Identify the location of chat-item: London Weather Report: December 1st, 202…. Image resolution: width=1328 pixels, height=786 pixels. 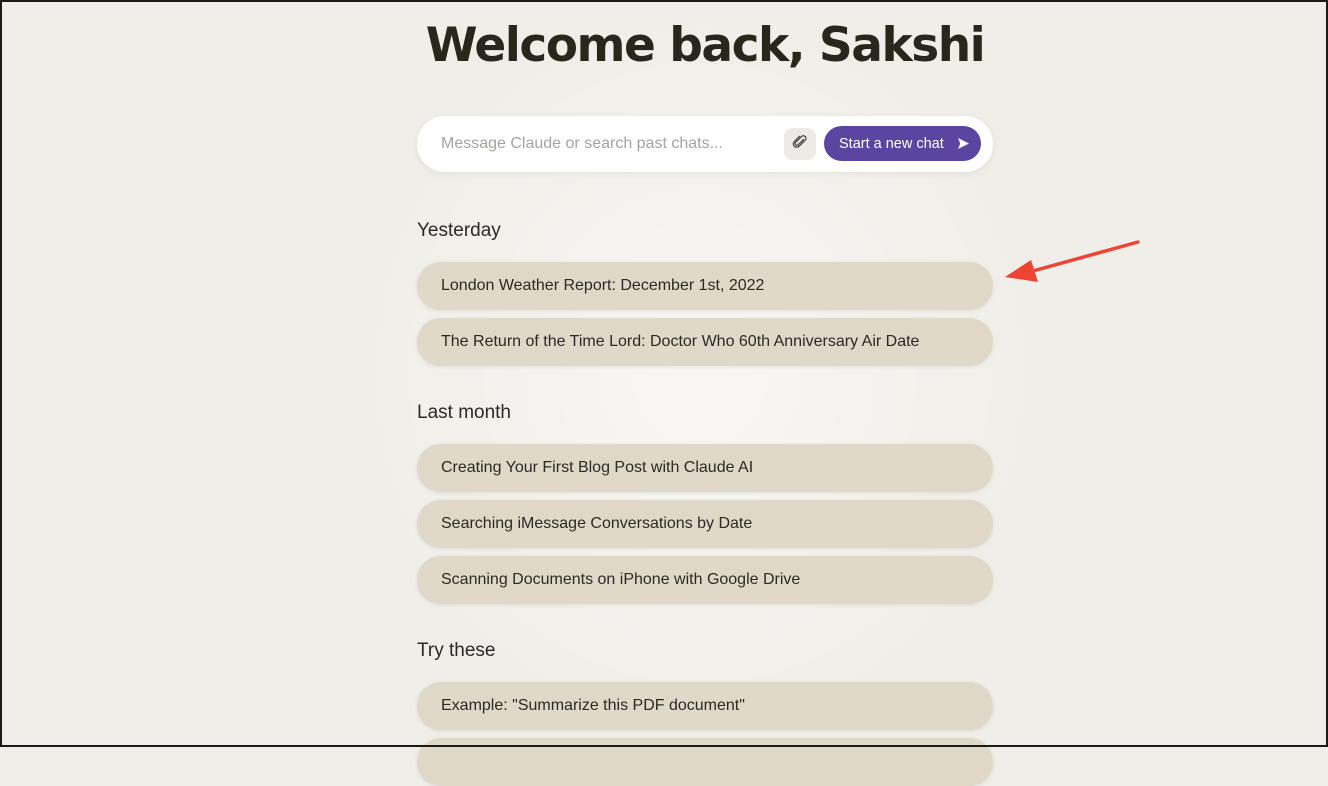
(705, 286).